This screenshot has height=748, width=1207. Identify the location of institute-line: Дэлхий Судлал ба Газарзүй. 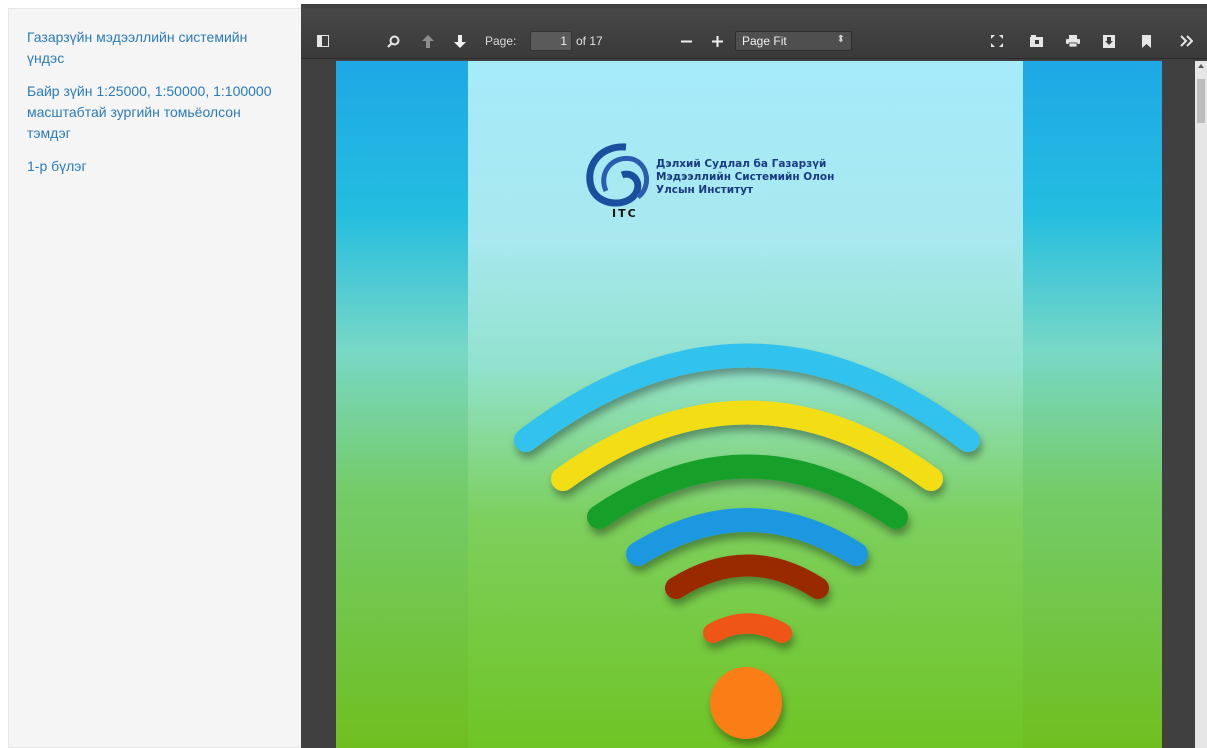
(741, 164).